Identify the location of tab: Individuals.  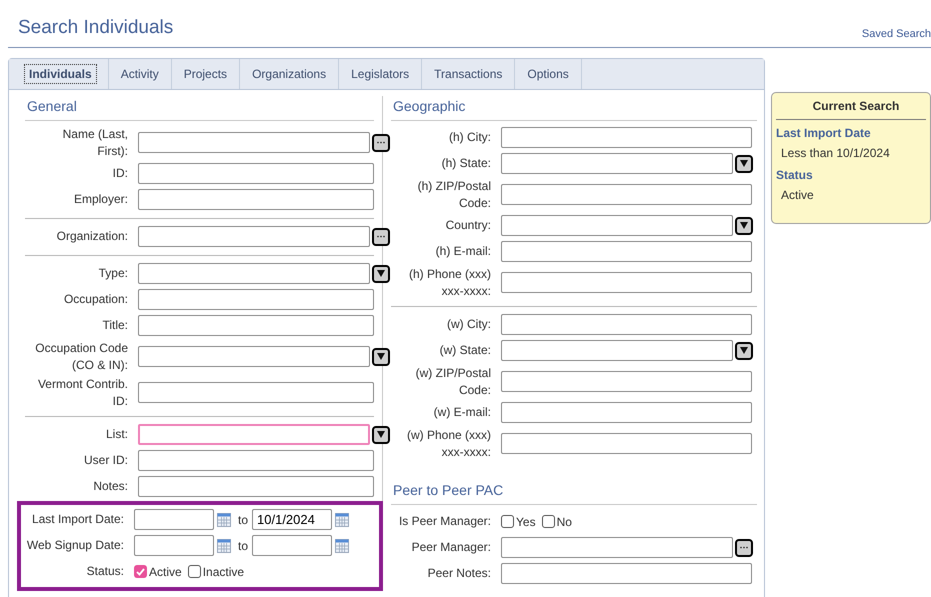
(61, 73).